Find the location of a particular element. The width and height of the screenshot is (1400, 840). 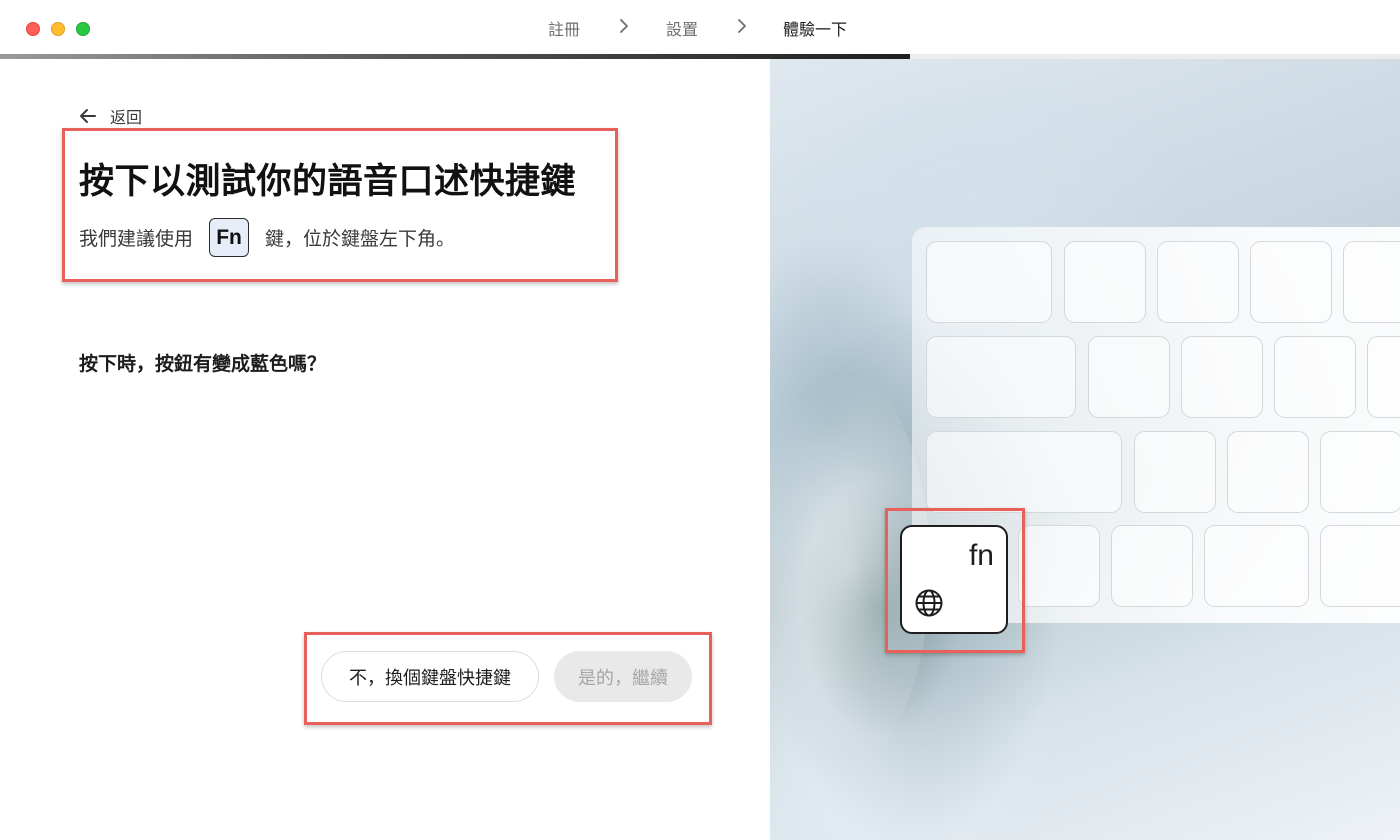

subtitle-text-before: 我們建議使用 is located at coordinates (136, 239).